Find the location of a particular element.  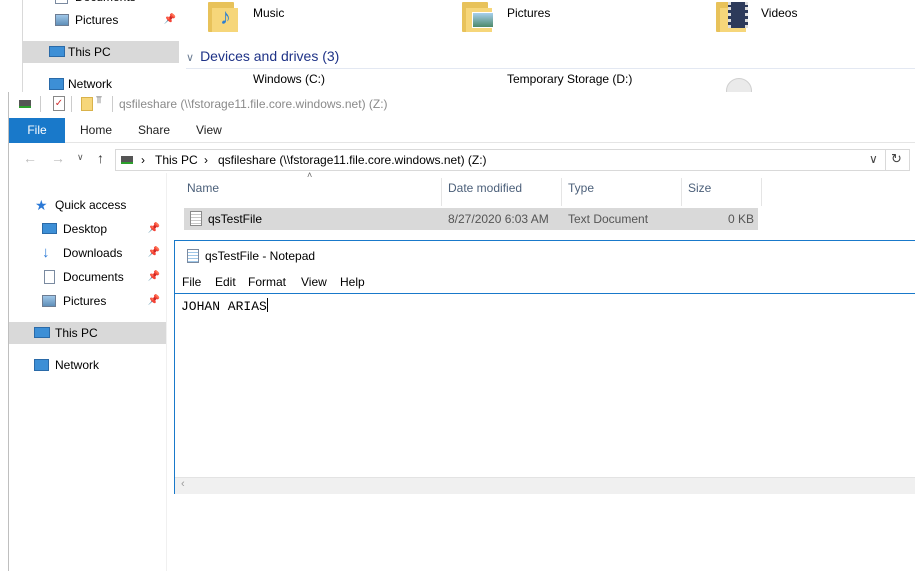

tab-view: View is located at coordinates (209, 130).